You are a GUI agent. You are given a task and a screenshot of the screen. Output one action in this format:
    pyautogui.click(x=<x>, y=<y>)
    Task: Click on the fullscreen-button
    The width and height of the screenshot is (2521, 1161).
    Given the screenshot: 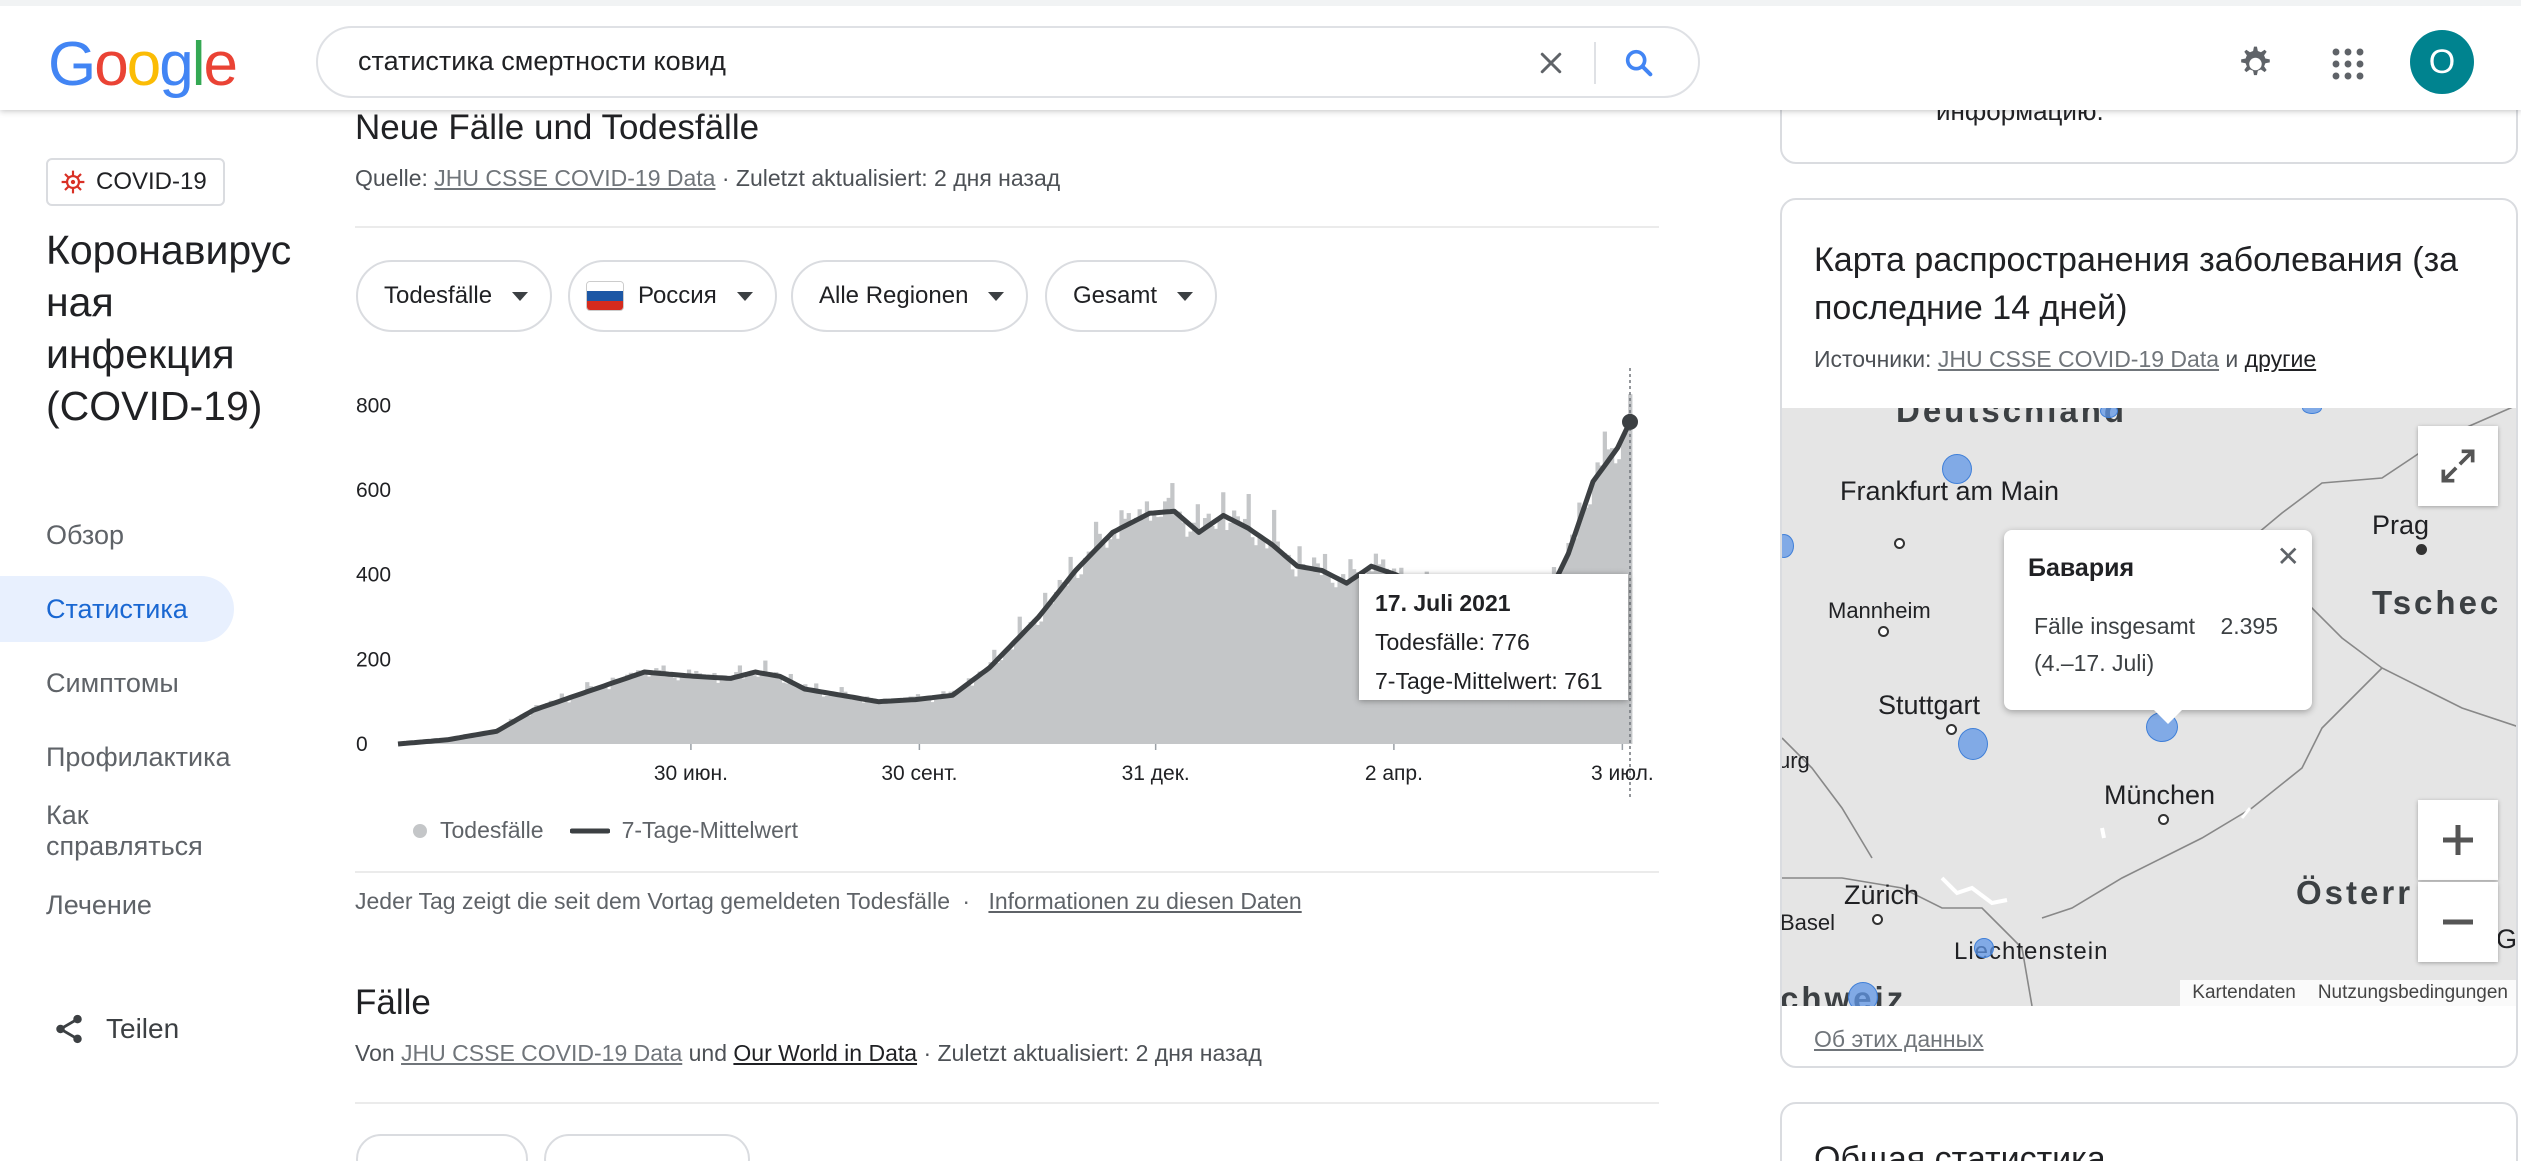 What is the action you would take?
    pyautogui.click(x=2458, y=466)
    